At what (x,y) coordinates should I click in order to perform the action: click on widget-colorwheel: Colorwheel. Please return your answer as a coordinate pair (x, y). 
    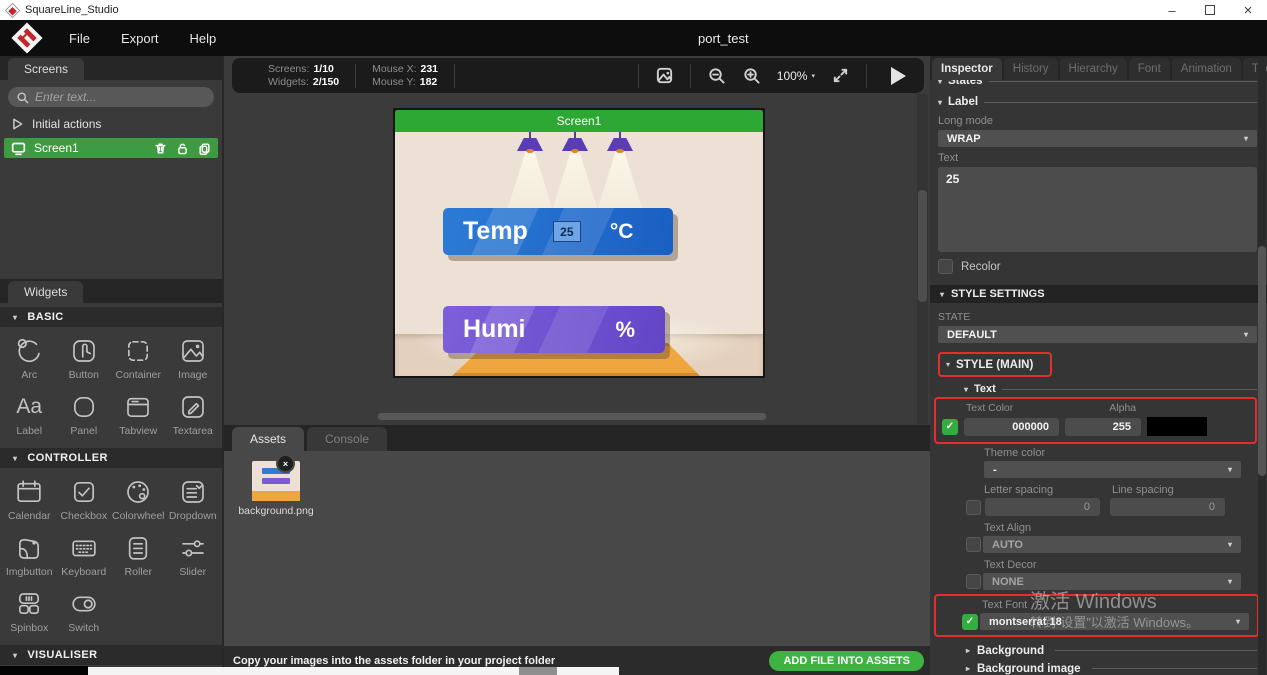
    Looking at the image, I should click on (138, 499).